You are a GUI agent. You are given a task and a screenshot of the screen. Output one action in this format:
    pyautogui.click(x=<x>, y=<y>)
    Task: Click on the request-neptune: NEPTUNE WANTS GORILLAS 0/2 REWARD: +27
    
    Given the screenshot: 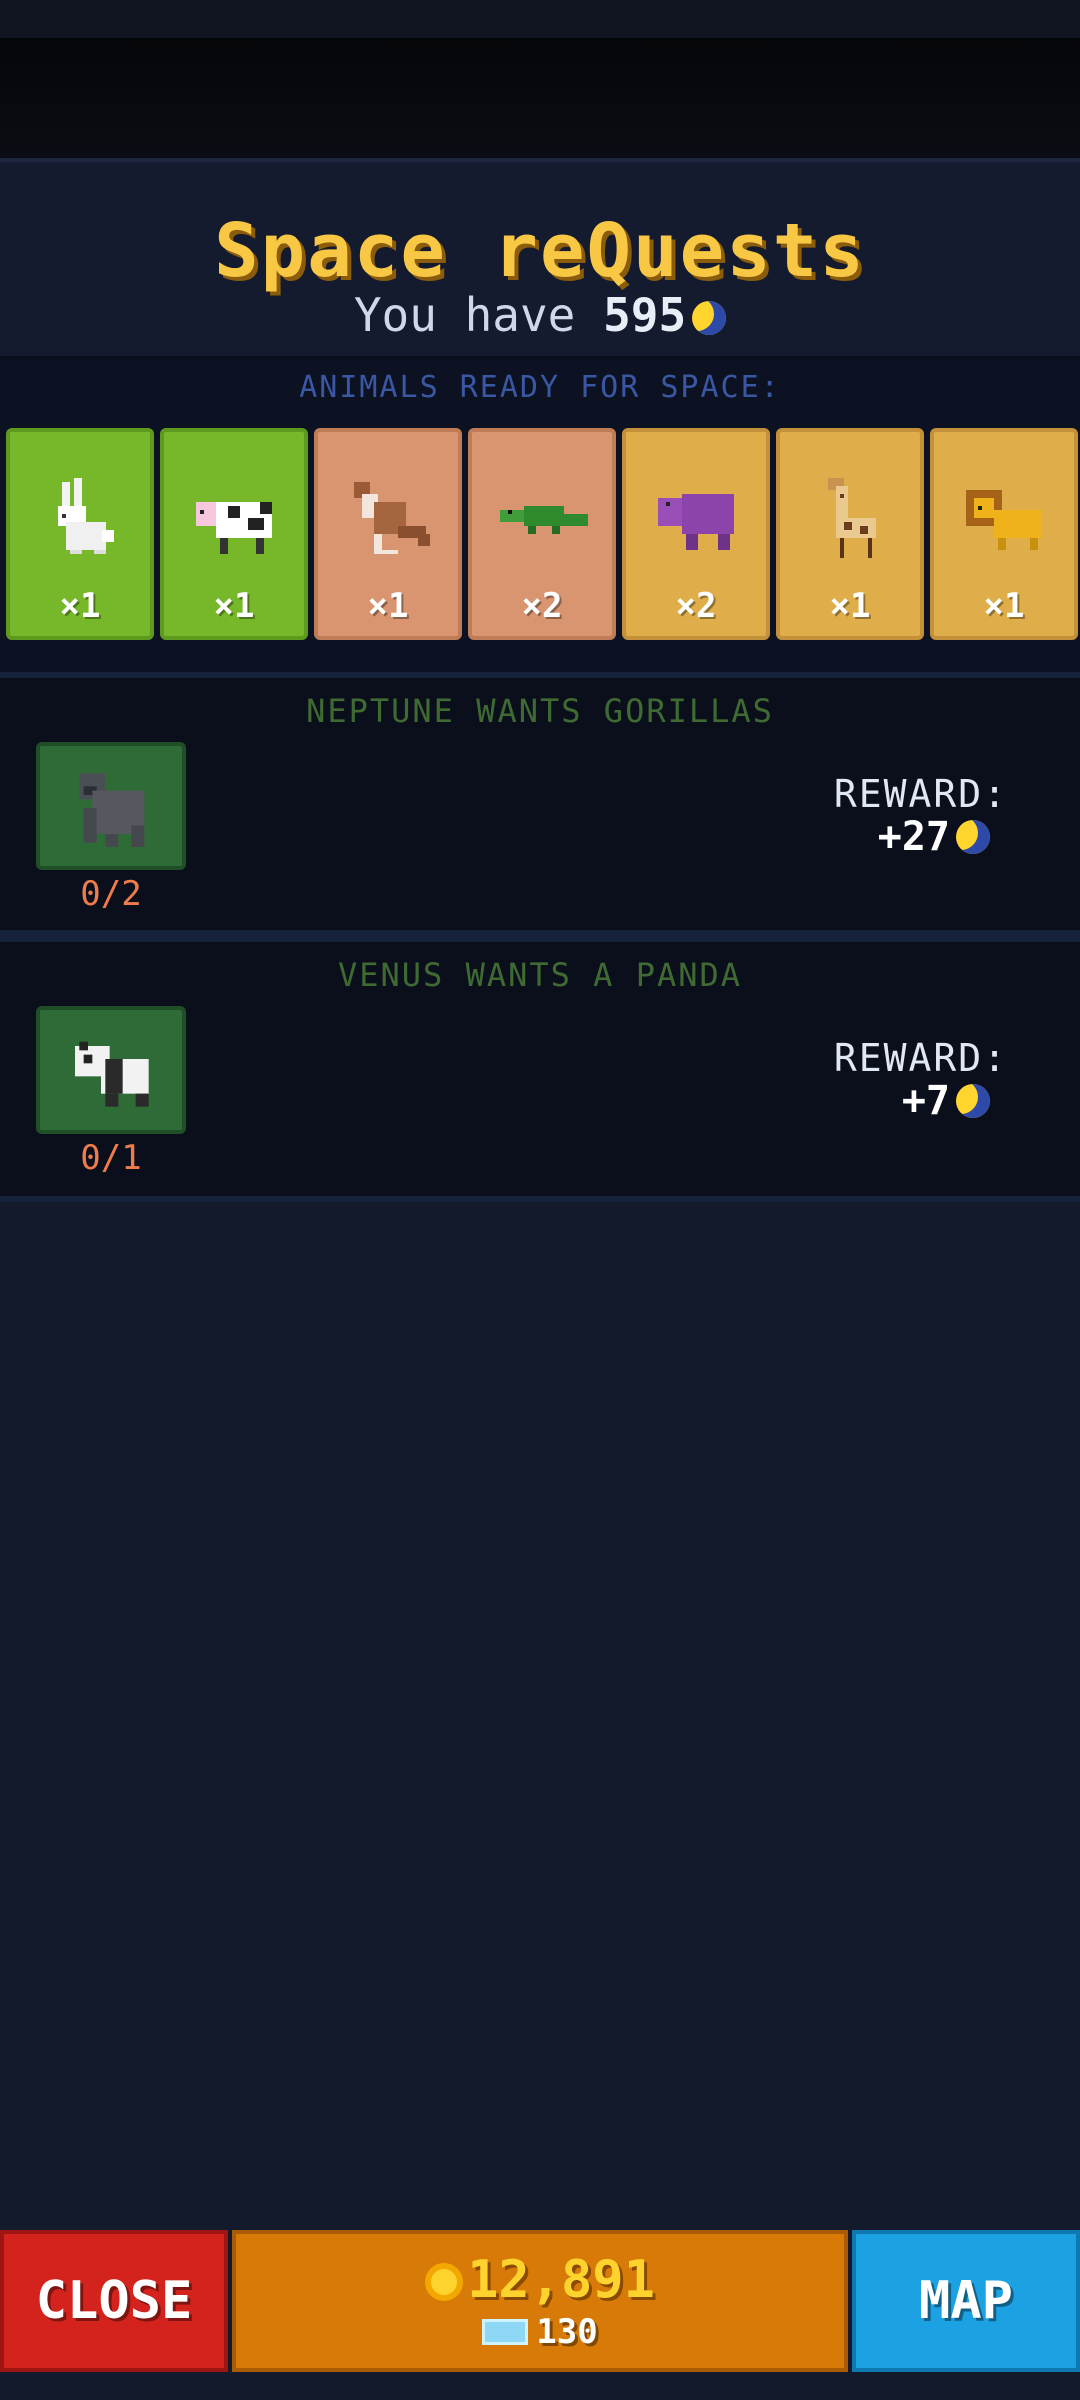 What is the action you would take?
    pyautogui.click(x=540, y=804)
    